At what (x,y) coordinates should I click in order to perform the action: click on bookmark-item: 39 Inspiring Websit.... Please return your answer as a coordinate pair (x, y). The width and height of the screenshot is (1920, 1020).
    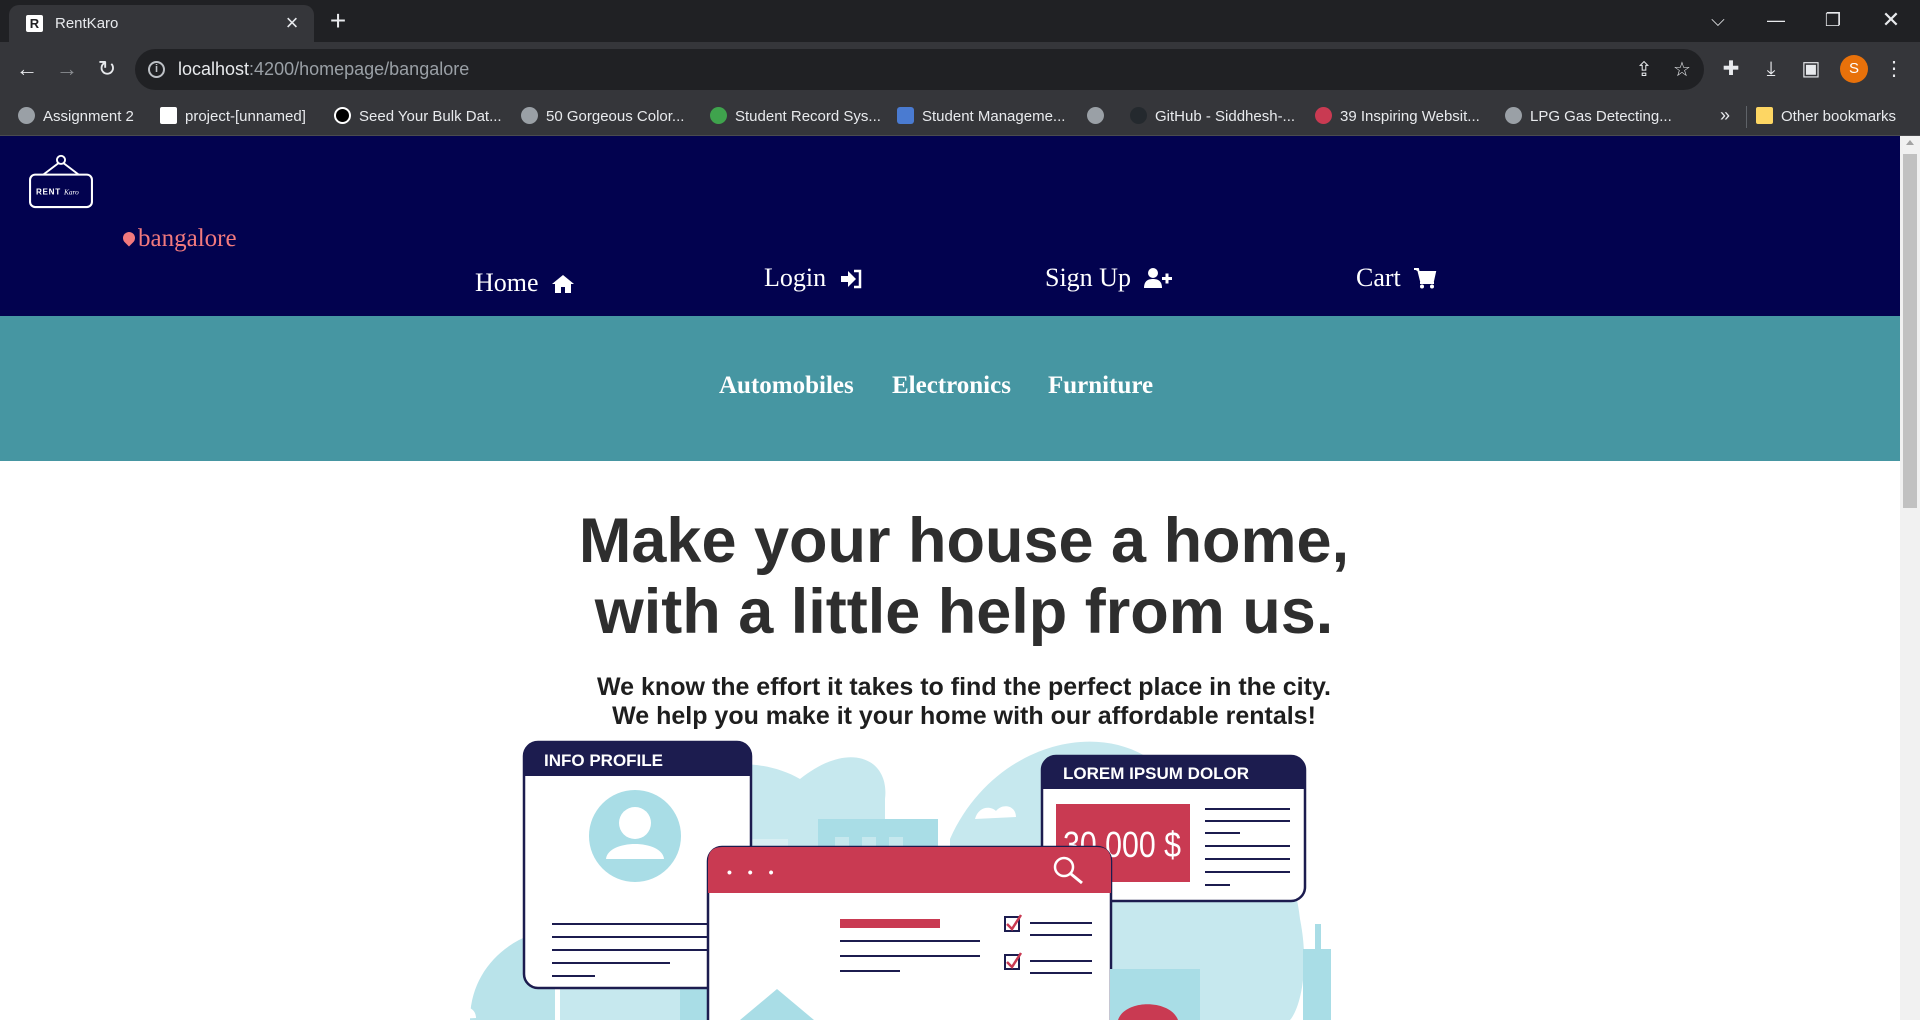
    Looking at the image, I should click on (1397, 117).